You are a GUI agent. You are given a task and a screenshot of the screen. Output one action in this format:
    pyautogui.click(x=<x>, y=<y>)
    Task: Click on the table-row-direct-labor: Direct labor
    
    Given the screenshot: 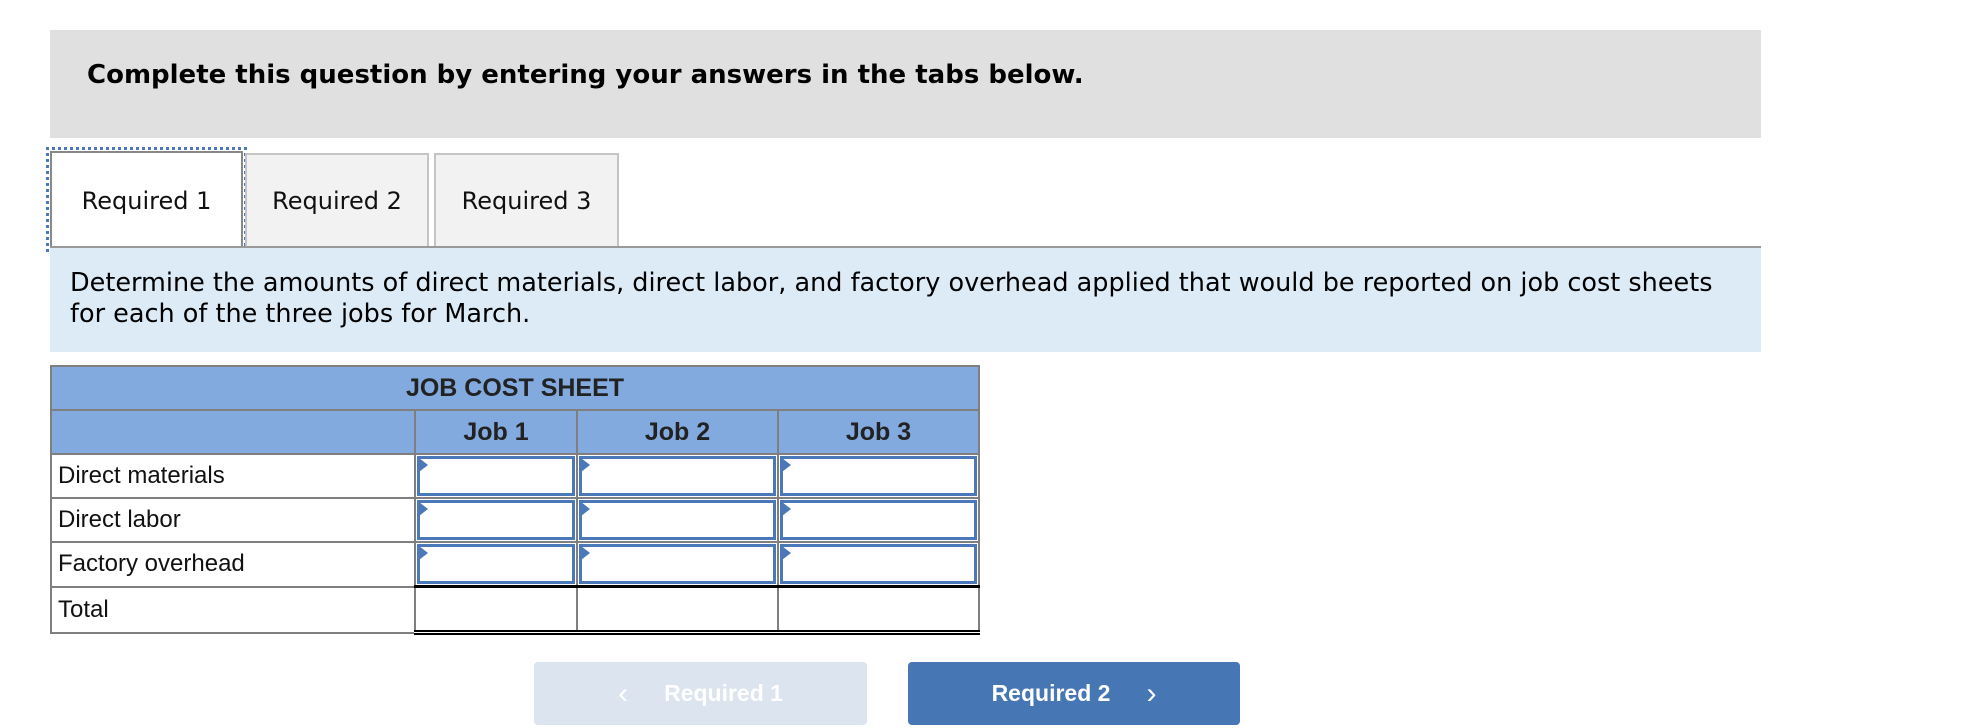 What is the action you would take?
    pyautogui.click(x=515, y=520)
    